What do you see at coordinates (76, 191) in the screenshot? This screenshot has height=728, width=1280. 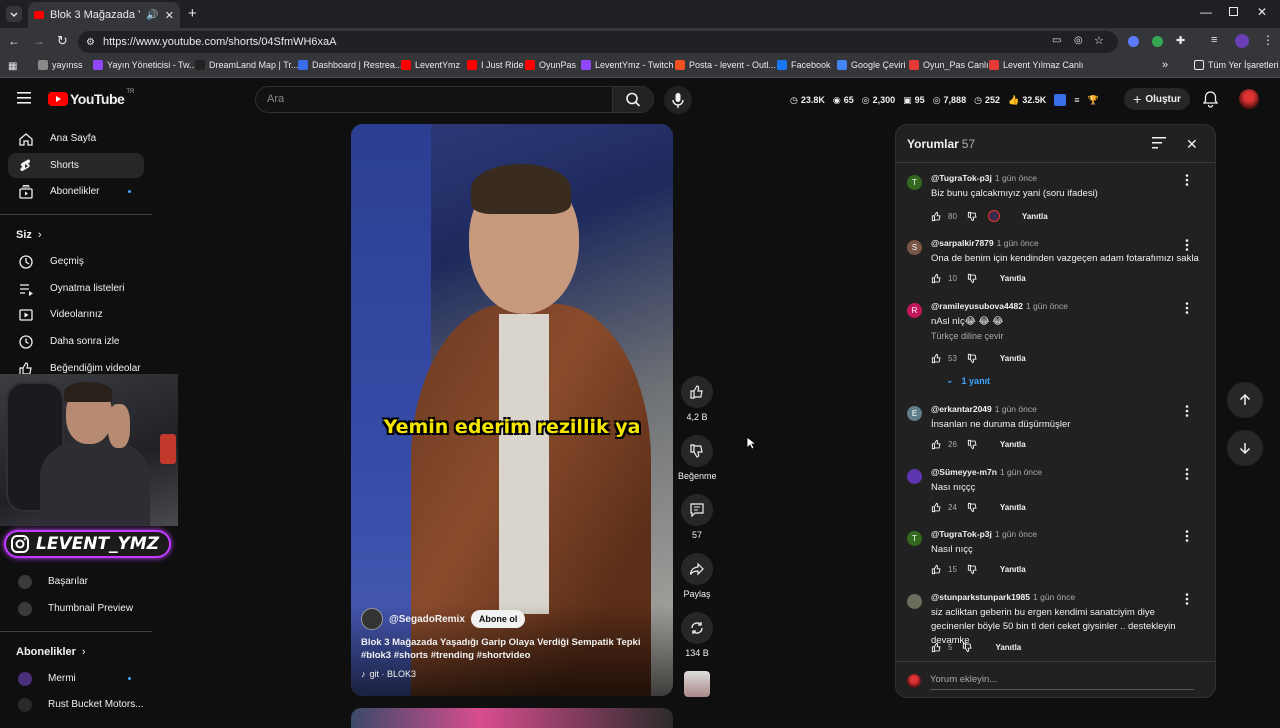 I see `sidebar-item: Abonelikler` at bounding box center [76, 191].